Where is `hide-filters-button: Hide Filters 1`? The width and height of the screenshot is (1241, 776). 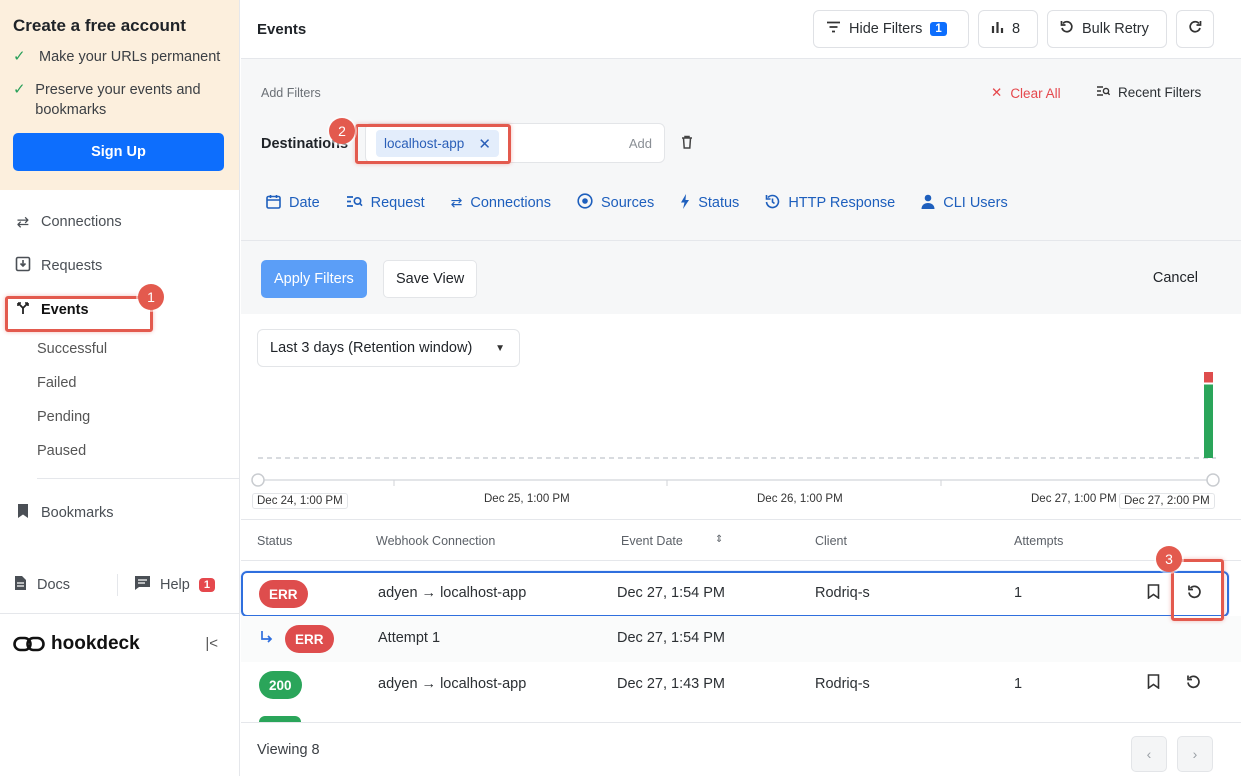 hide-filters-button: Hide Filters 1 is located at coordinates (891, 29).